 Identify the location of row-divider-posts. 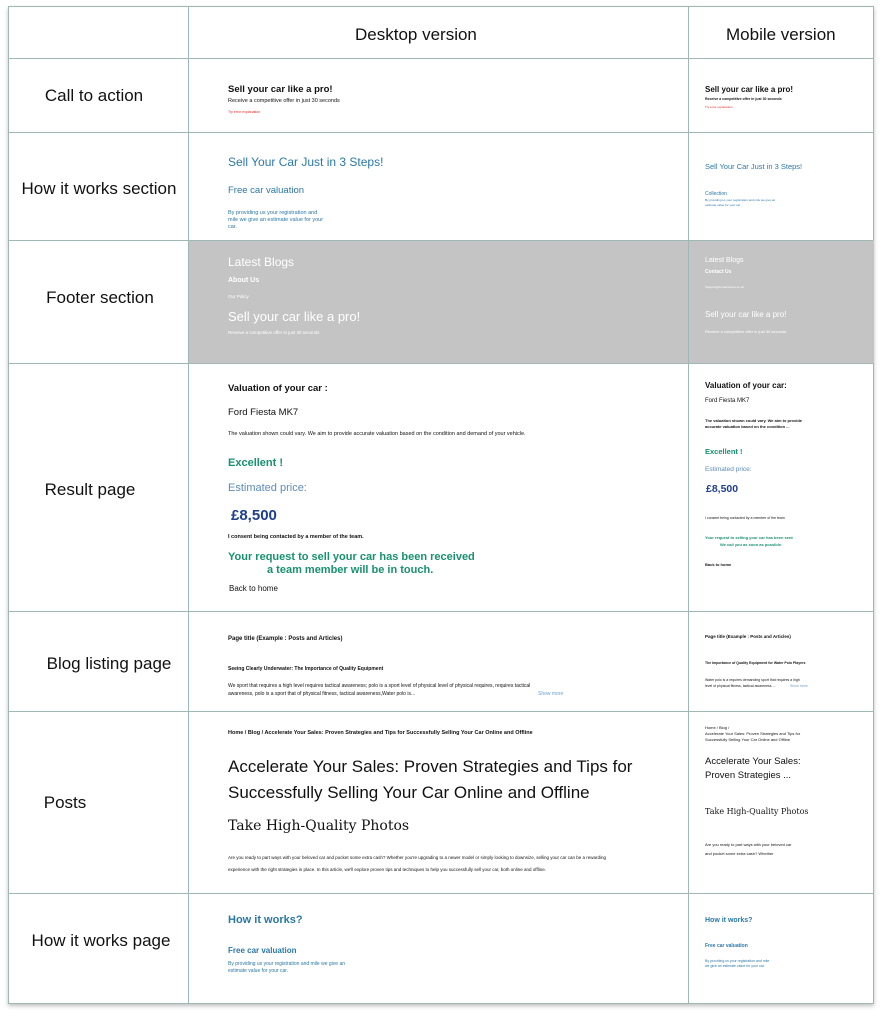
(441, 893).